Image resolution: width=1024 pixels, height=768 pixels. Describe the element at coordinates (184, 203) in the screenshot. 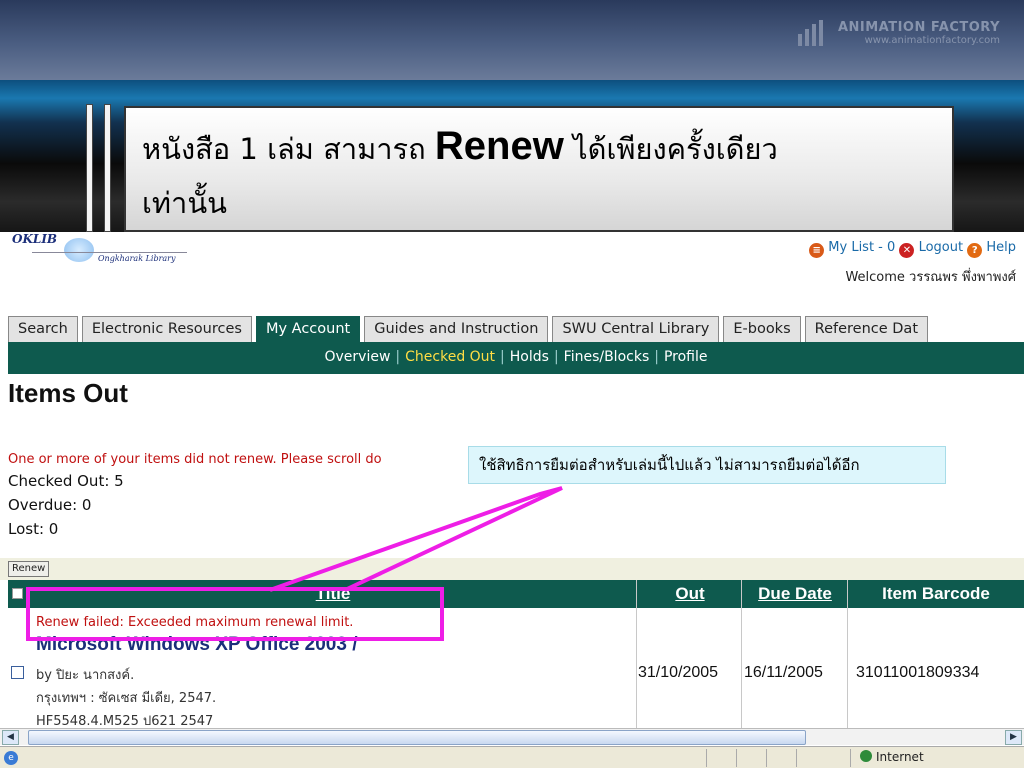

I see `slide-title-line-2: เท่านั้น` at that location.